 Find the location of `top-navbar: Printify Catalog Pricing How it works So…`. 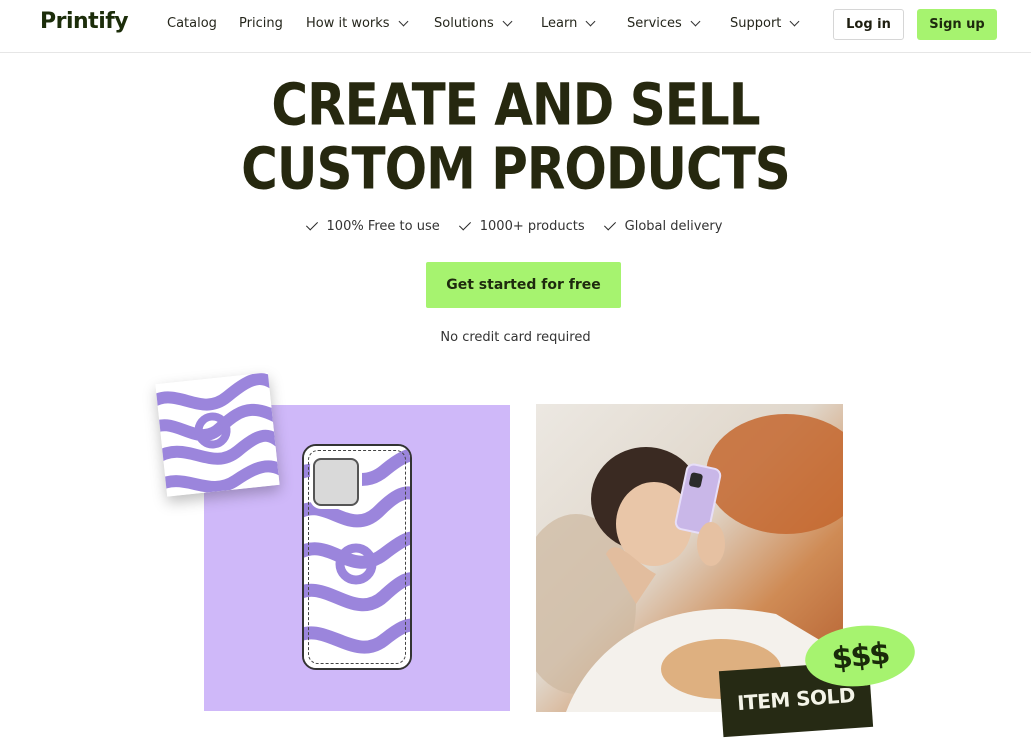

top-navbar: Printify Catalog Pricing How it works So… is located at coordinates (515, 26).